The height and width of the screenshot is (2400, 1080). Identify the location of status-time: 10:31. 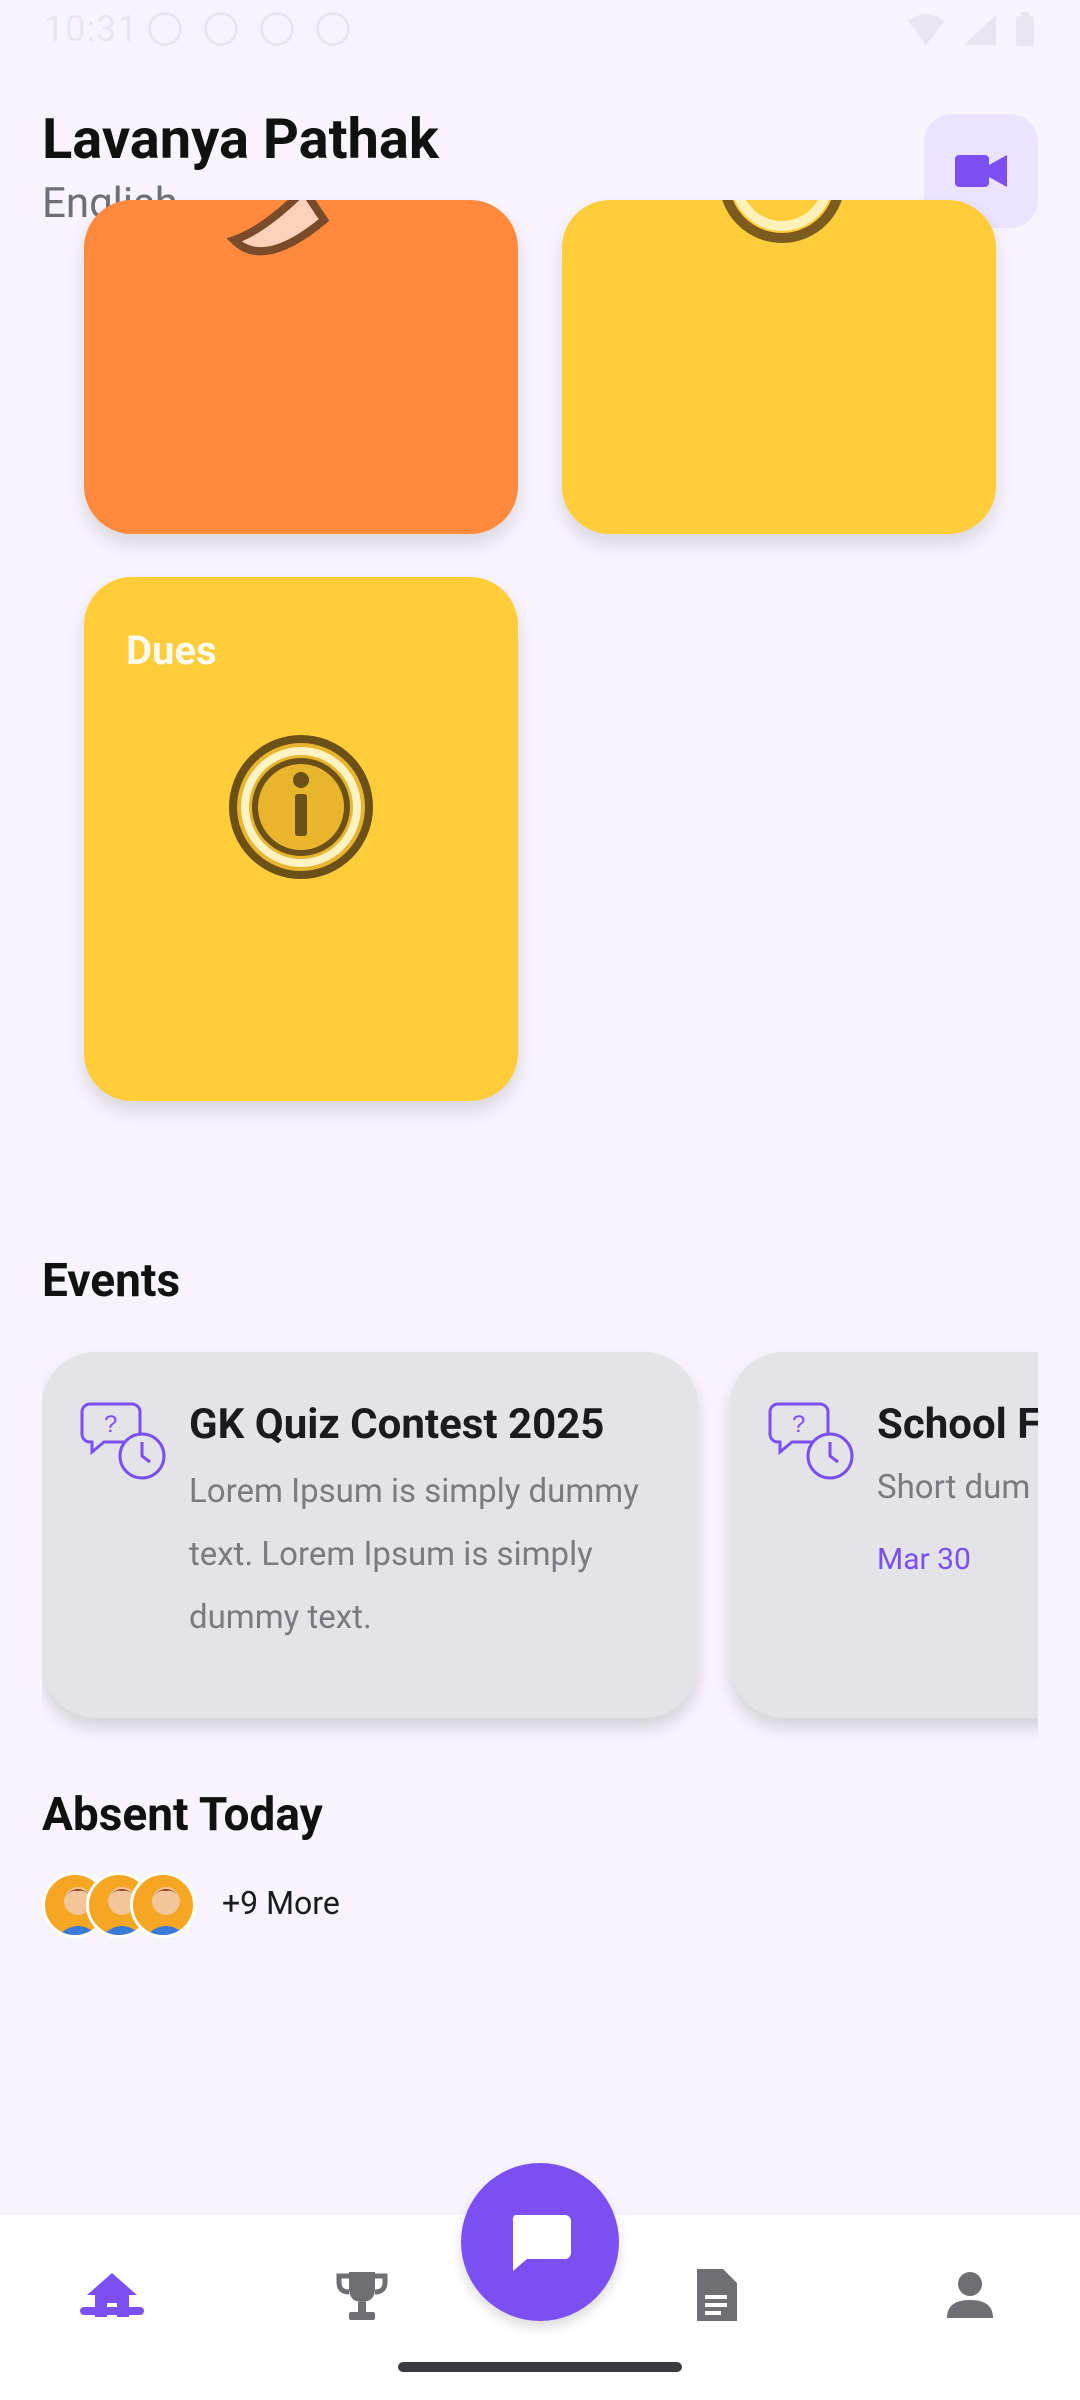
(91, 29).